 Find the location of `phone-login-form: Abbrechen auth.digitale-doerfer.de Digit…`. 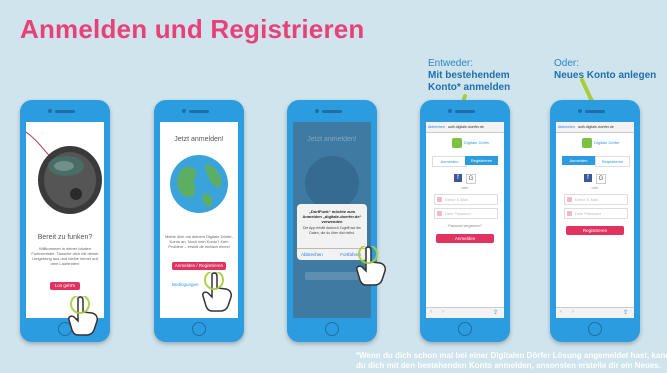

phone-login-form: Abbrechen auth.digitale-doerfer.de Digit… is located at coordinates (465, 221).